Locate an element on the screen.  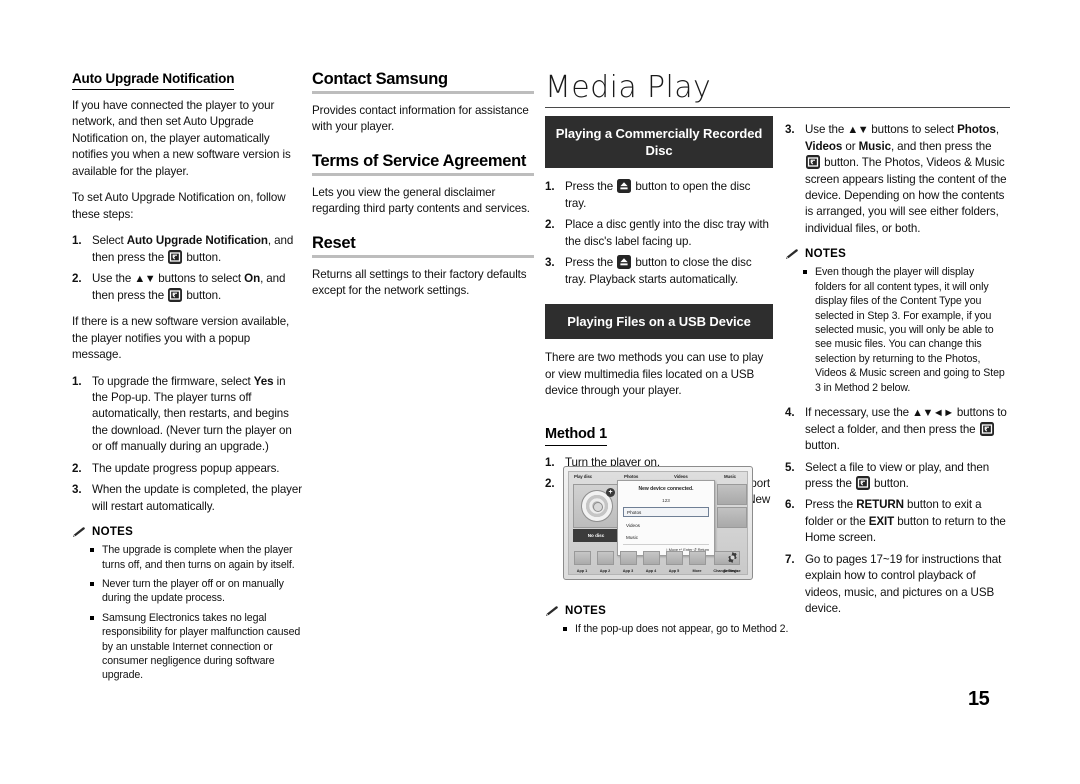
step-emphasis: Photos is located at coordinates (976, 129).